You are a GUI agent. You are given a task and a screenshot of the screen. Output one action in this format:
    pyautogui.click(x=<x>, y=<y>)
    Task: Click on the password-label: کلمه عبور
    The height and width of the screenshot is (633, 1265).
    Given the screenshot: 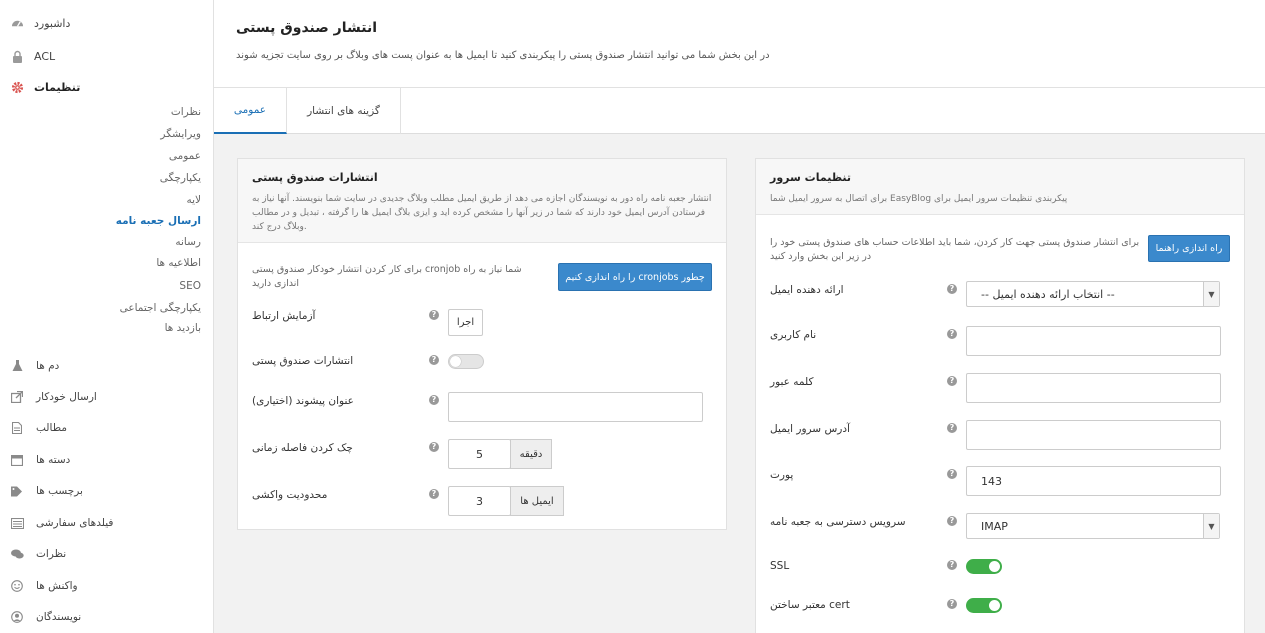 What is the action you would take?
    pyautogui.click(x=792, y=382)
    